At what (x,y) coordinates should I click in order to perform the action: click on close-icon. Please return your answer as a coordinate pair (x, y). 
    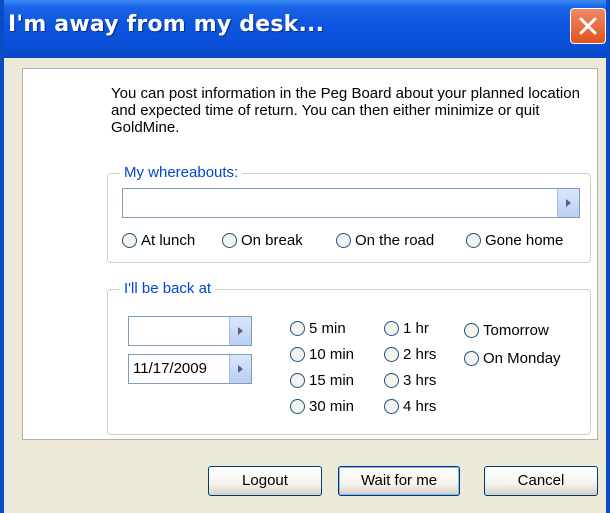
    Looking at the image, I should click on (588, 26).